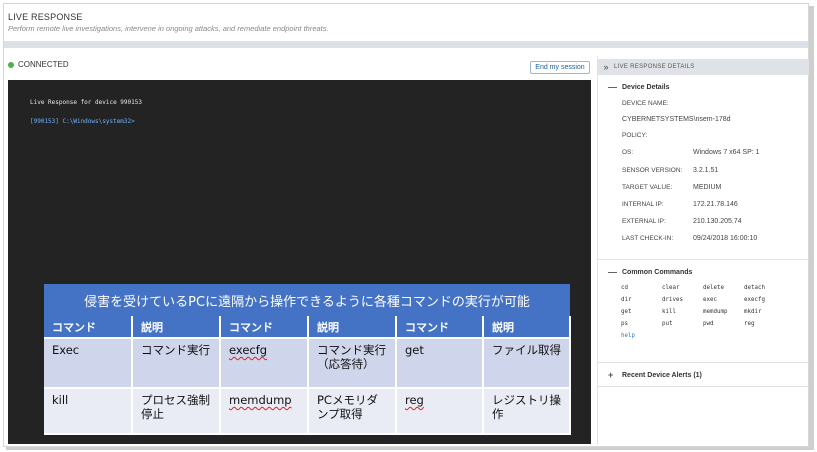  What do you see at coordinates (723, 324) in the screenshot?
I see `command-item: pwd` at bounding box center [723, 324].